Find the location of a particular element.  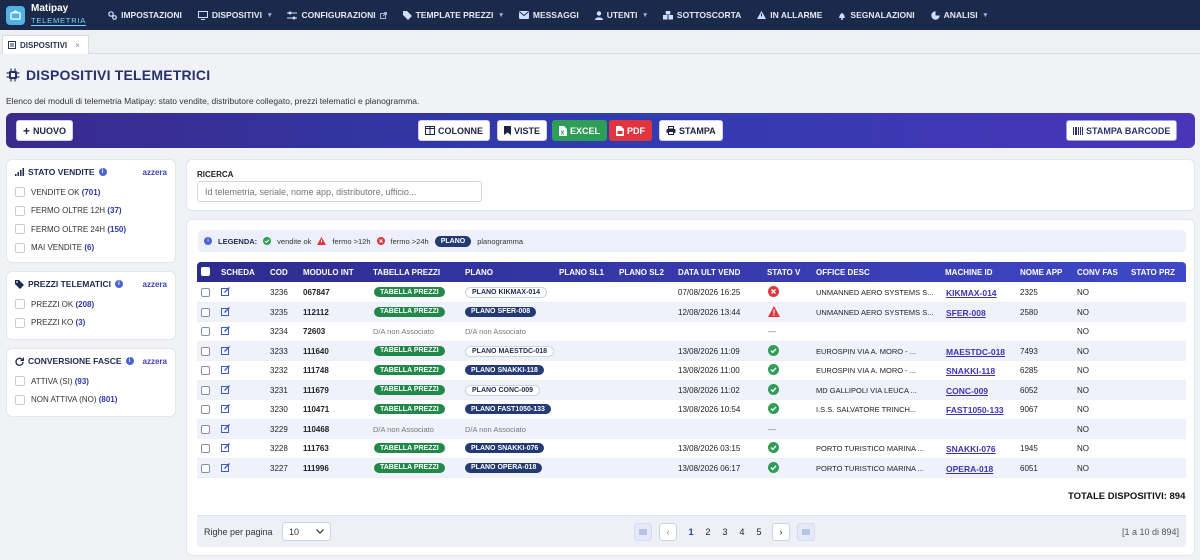

column-header-tabella-prezzi: TABELLA PREZZI is located at coordinates (406, 272).